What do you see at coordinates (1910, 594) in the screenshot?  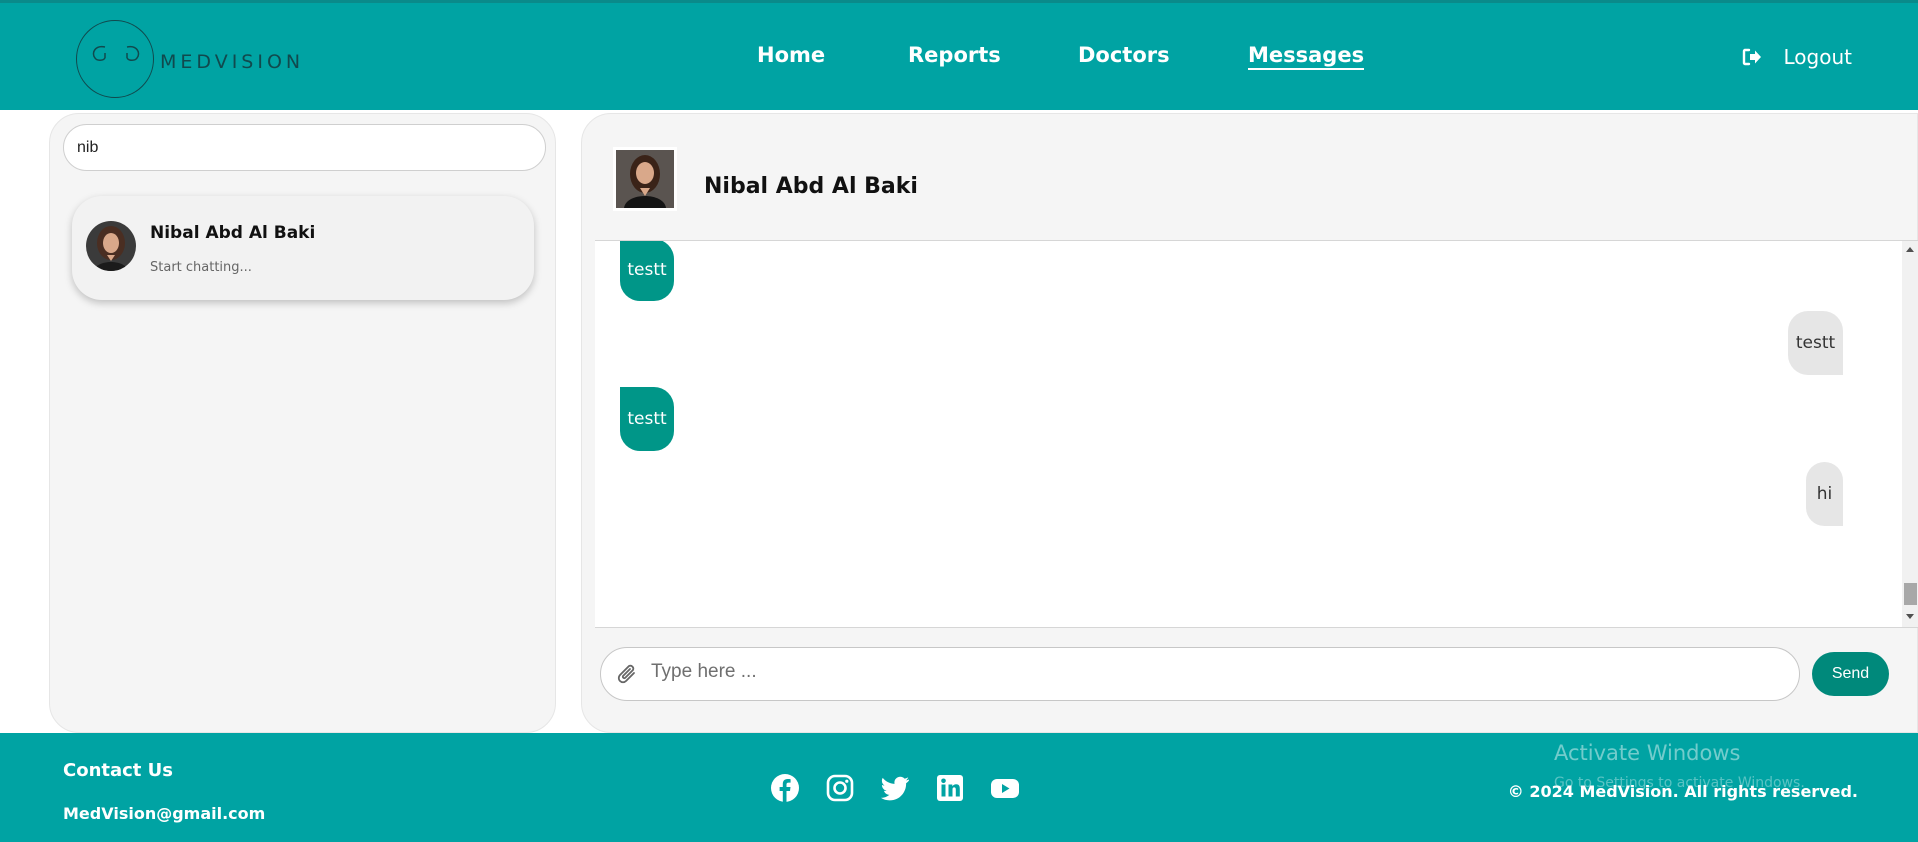 I see `scroll-thumb` at bounding box center [1910, 594].